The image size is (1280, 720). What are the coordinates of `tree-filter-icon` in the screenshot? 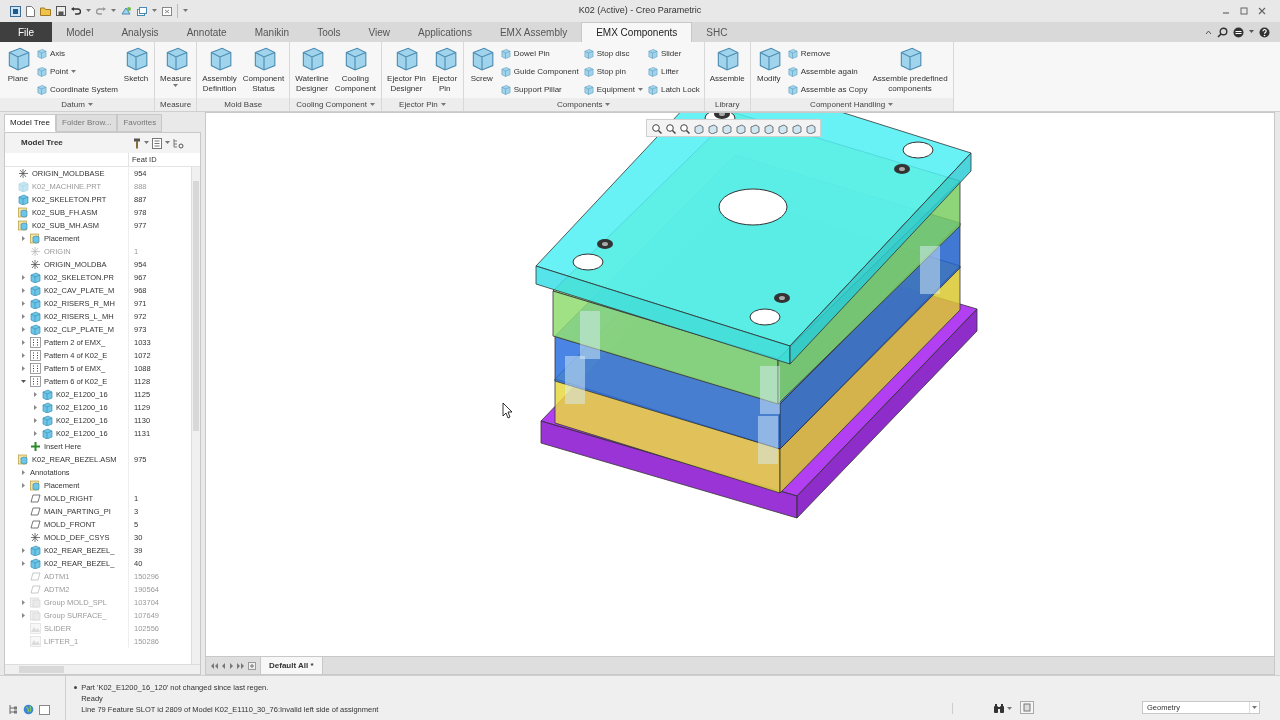 It's located at (178, 143).